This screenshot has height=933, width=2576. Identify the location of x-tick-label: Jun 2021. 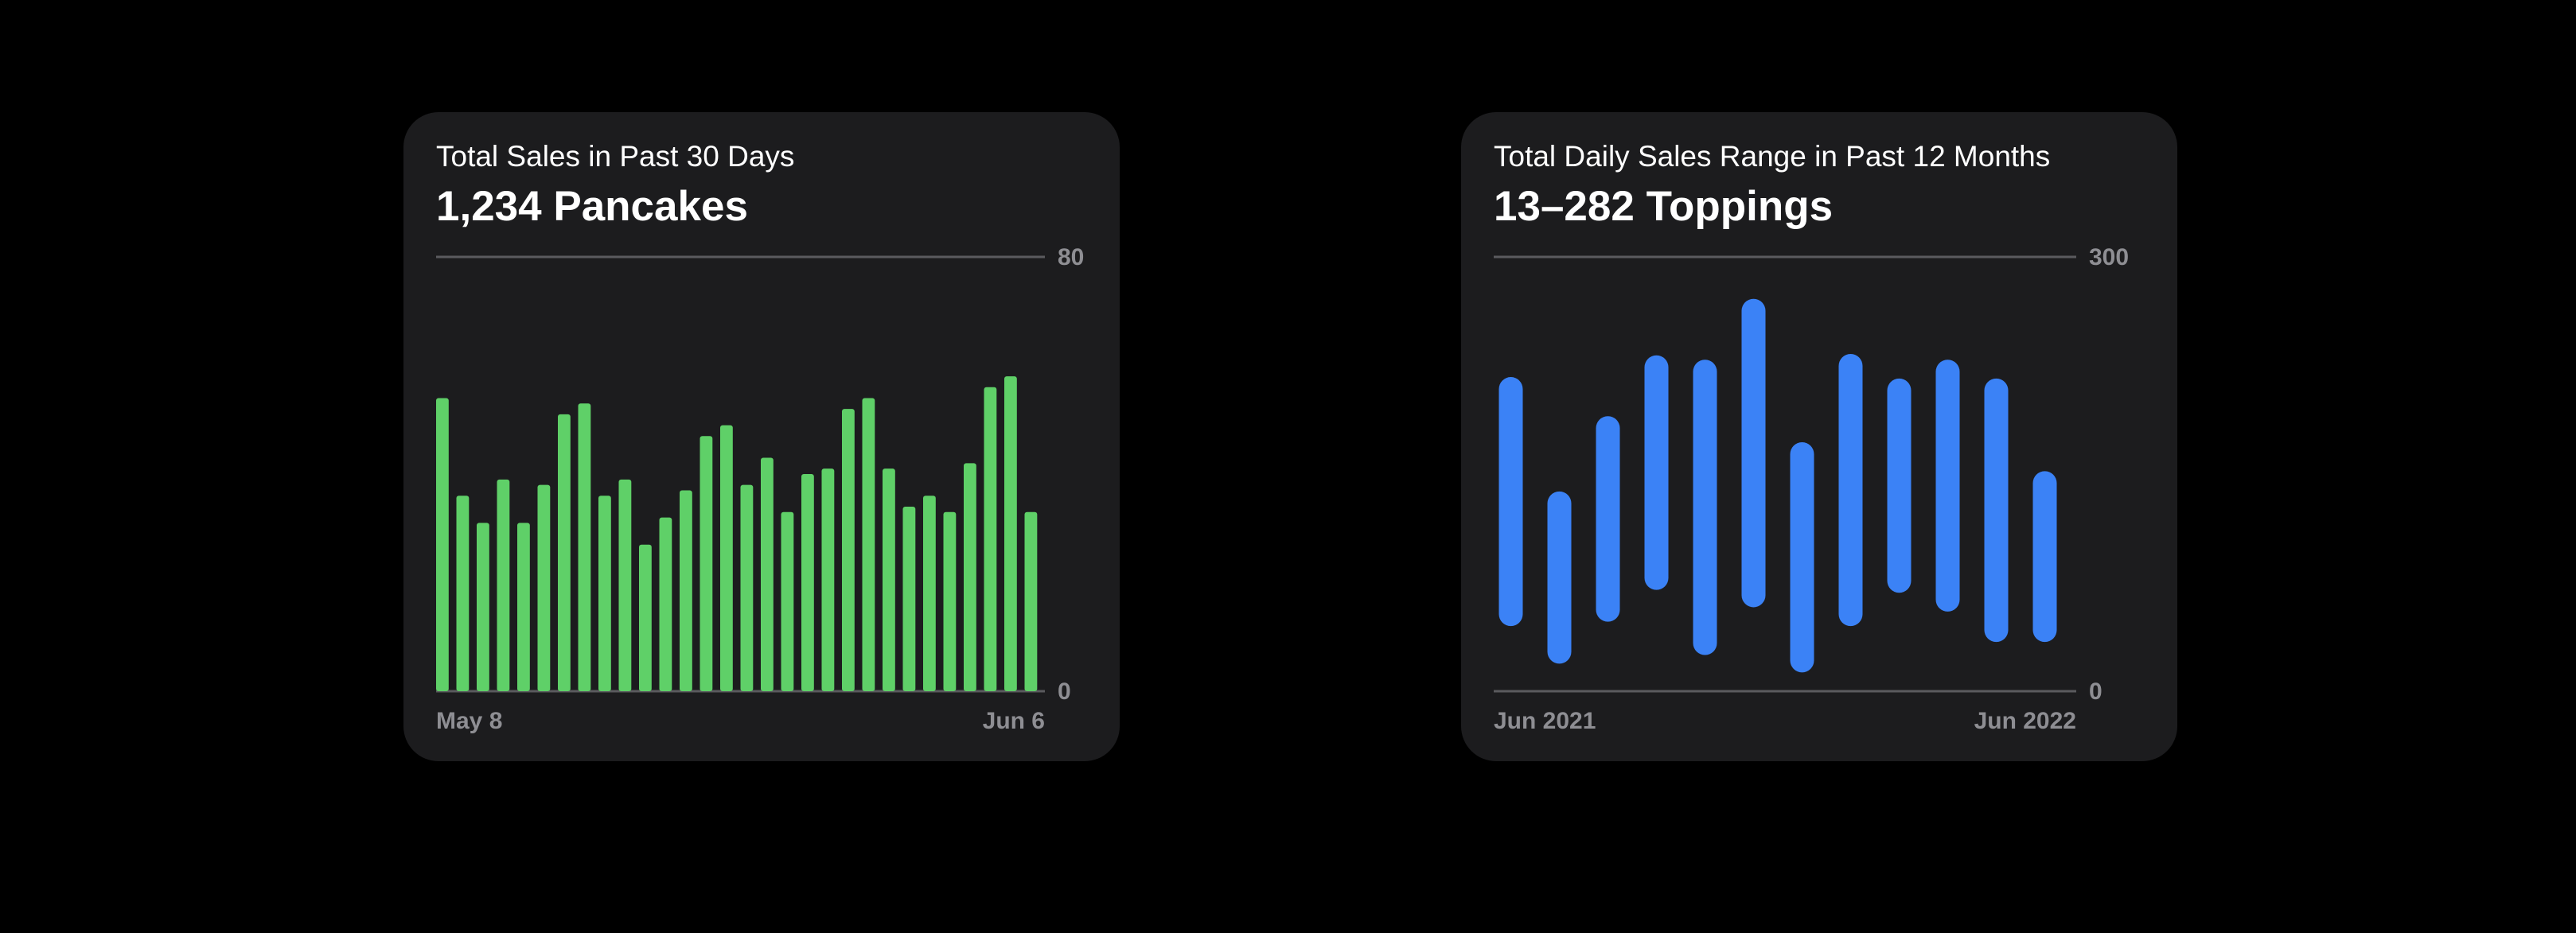
(1545, 721).